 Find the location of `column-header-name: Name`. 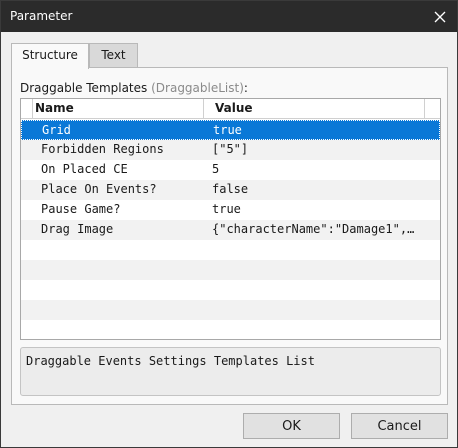

column-header-name: Name is located at coordinates (54, 108).